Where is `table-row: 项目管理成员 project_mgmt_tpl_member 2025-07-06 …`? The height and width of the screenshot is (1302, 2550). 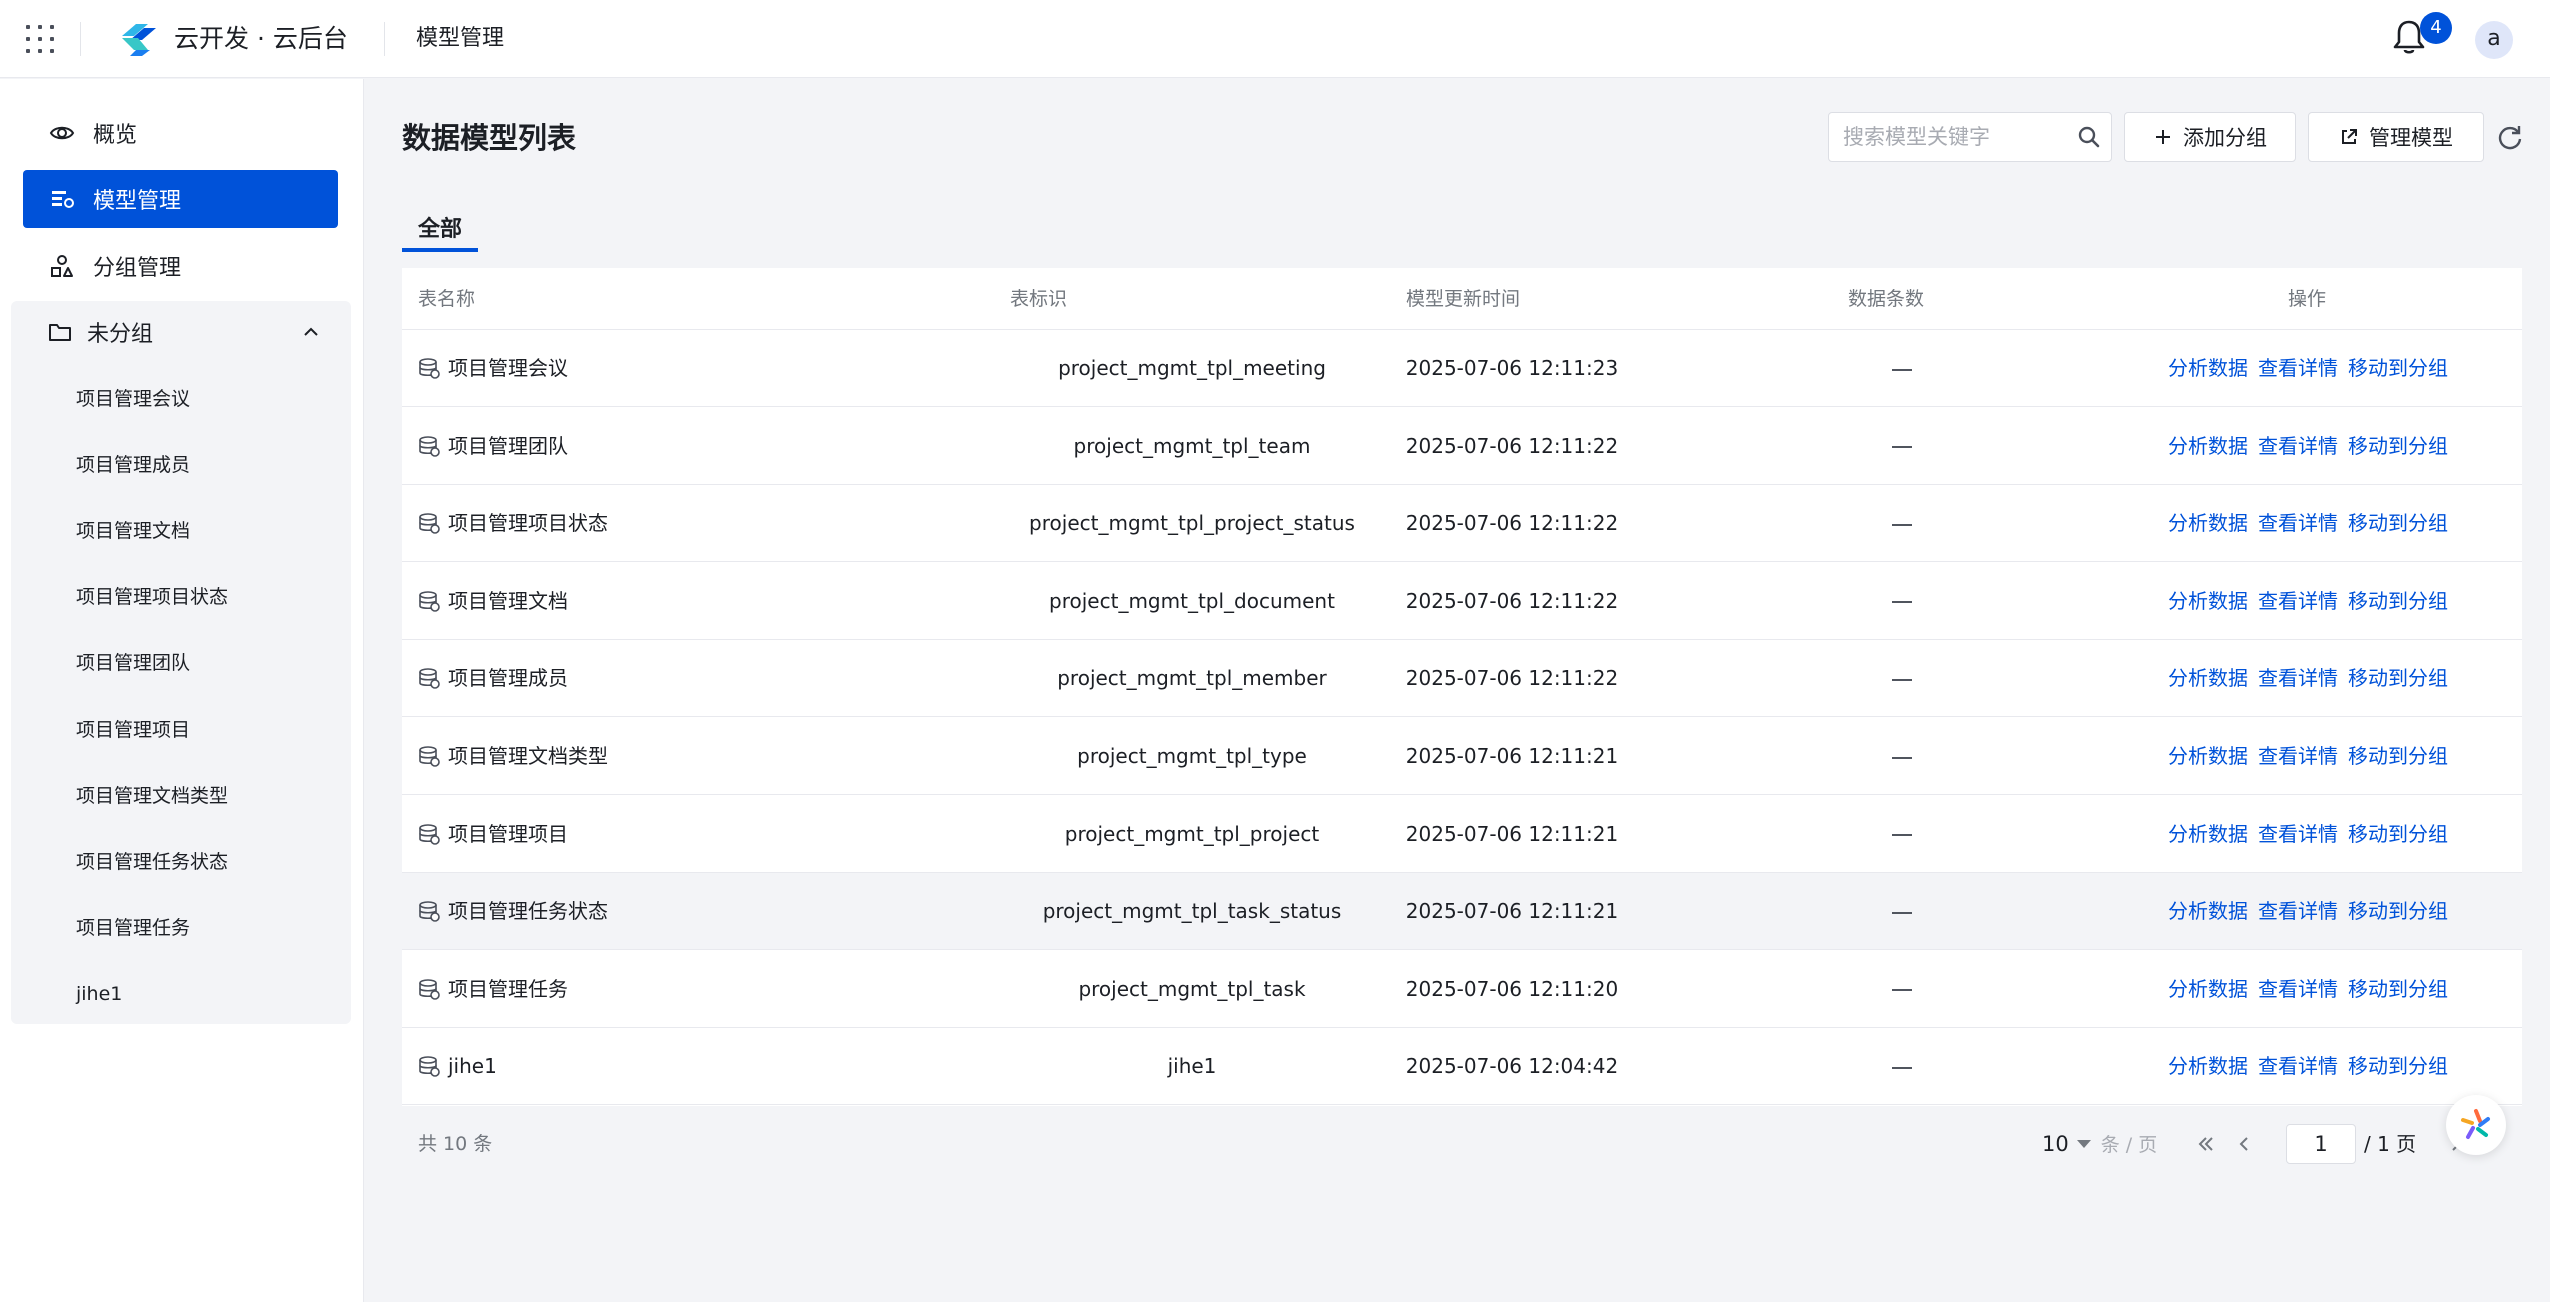 table-row: 项目管理成员 project_mgmt_tpl_member 2025-07-06 … is located at coordinates (1462, 679).